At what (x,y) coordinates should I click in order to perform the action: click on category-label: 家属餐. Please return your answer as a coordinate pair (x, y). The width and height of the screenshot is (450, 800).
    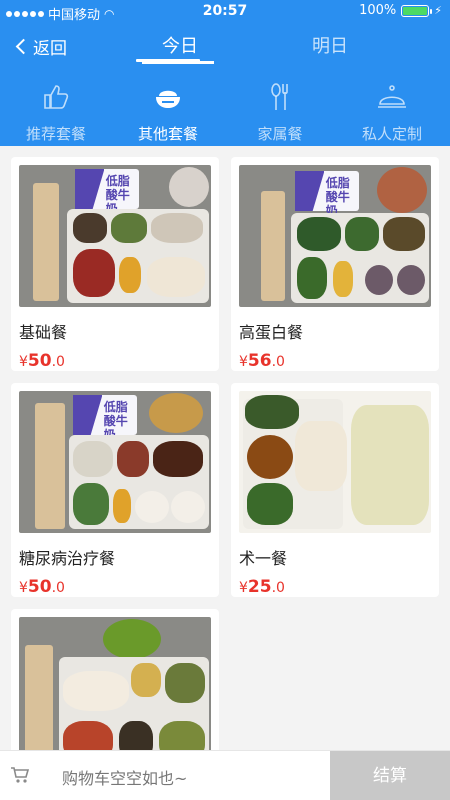
    Looking at the image, I should click on (280, 134).